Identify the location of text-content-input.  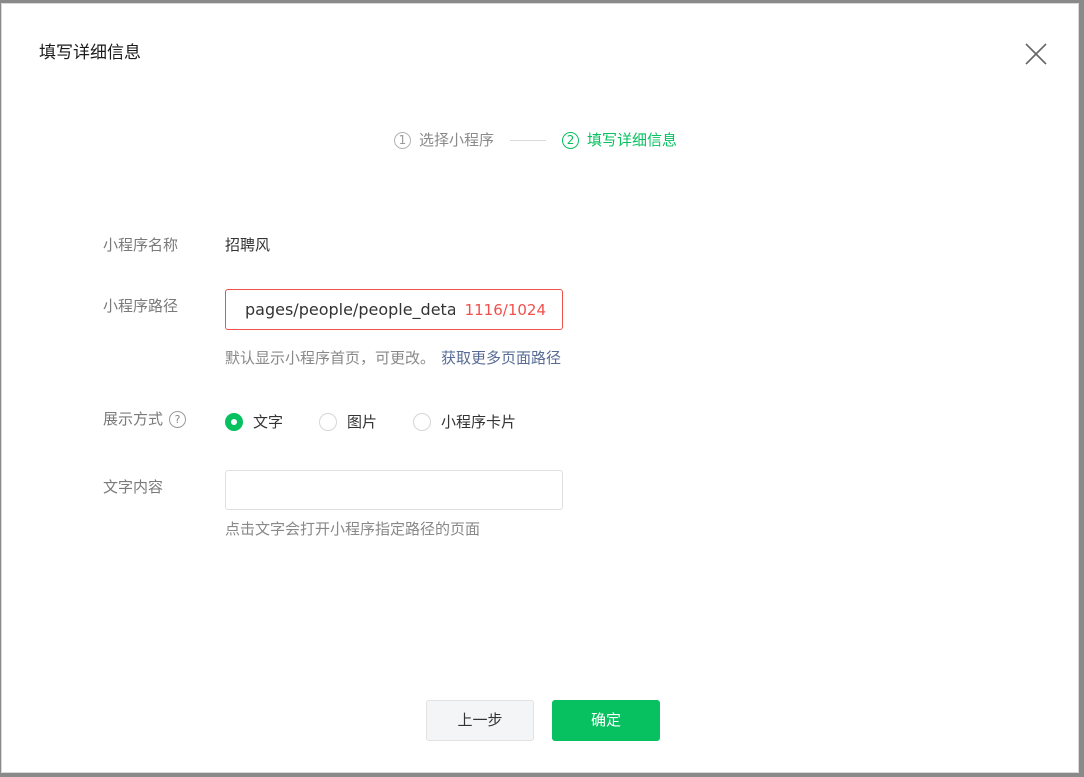
(394, 490).